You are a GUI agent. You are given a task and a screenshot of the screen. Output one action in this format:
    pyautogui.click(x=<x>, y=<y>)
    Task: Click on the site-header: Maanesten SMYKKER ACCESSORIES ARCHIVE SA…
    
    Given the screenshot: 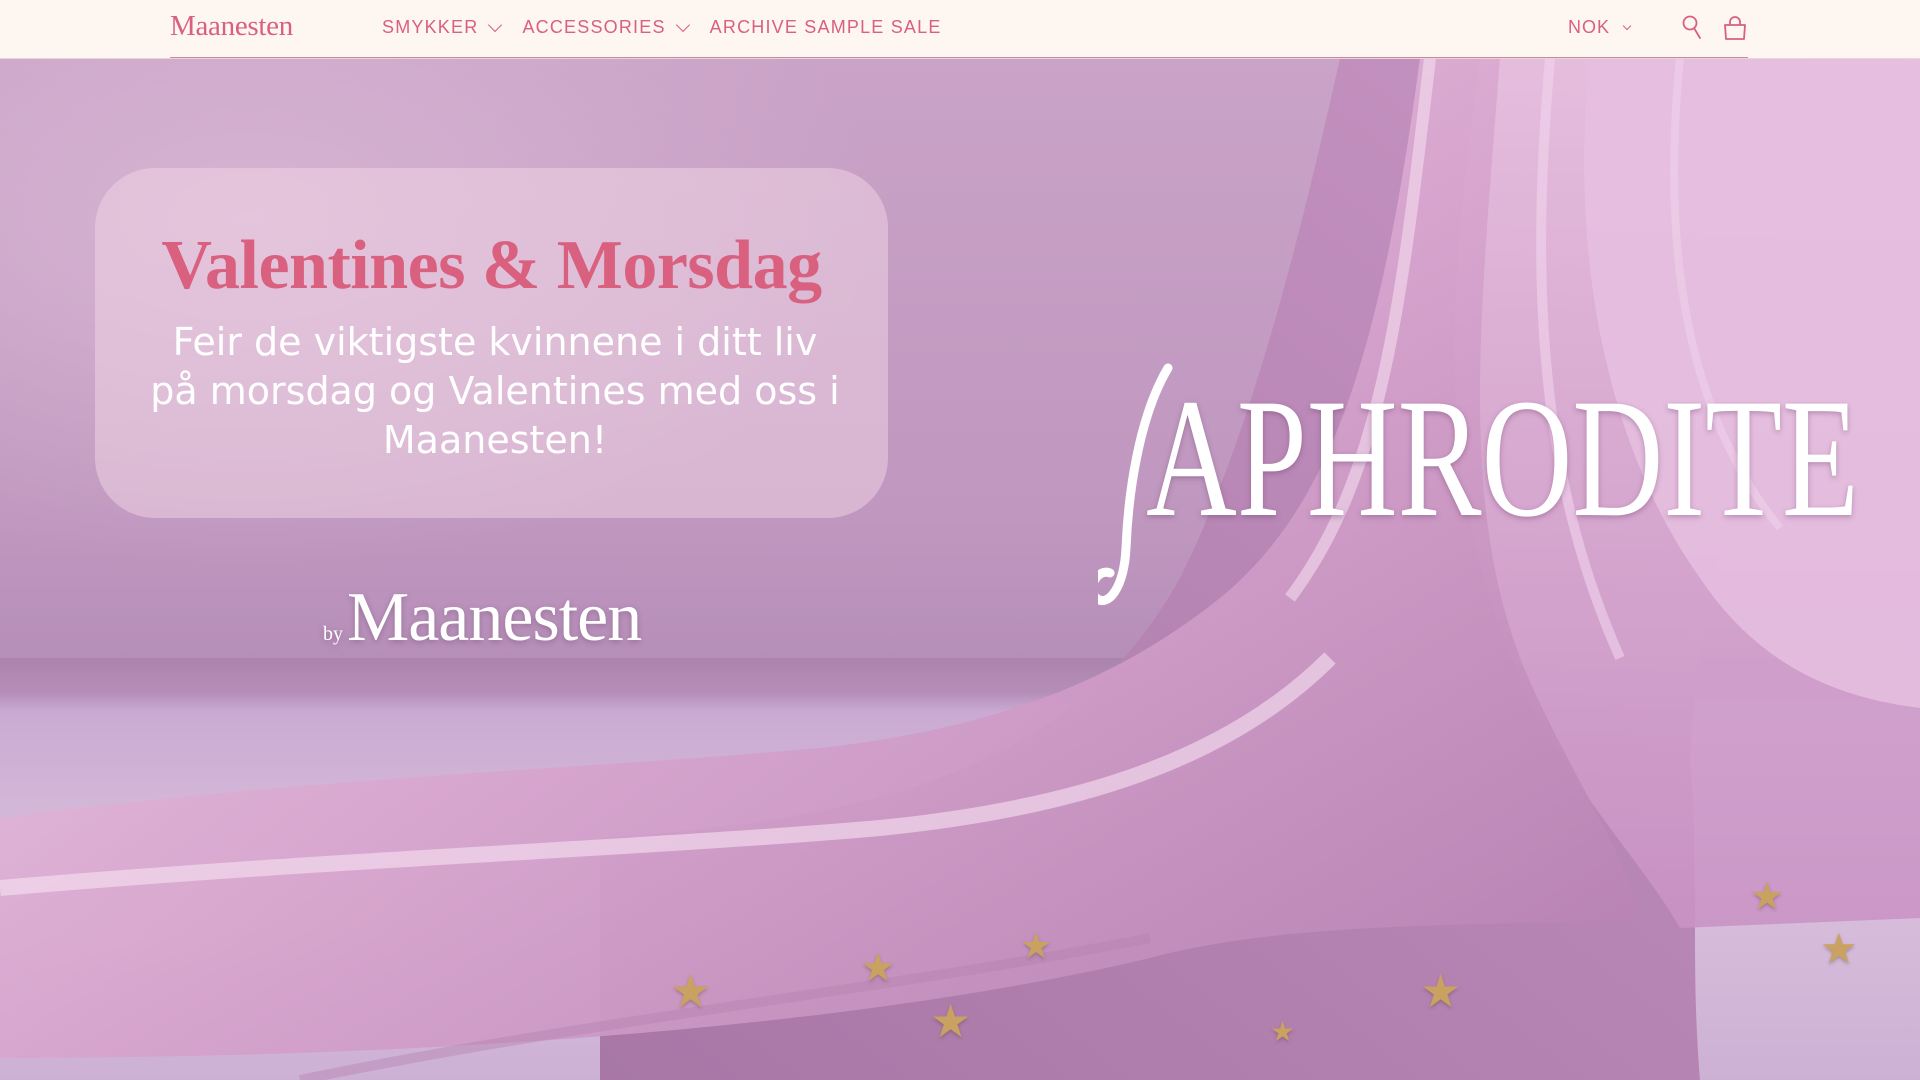 What is the action you would take?
    pyautogui.click(x=960, y=29)
    